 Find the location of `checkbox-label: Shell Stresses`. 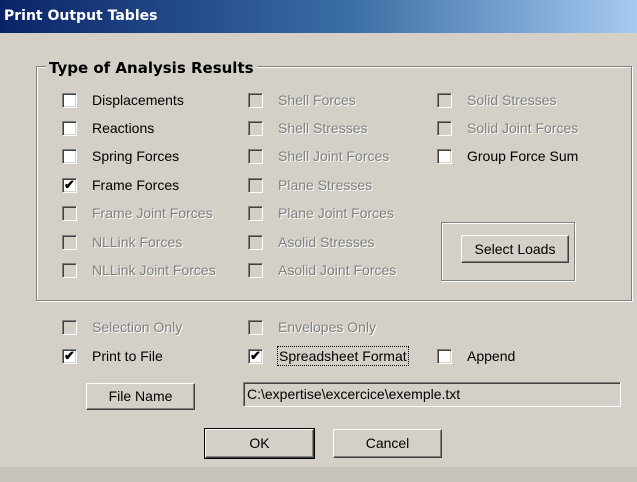

checkbox-label: Shell Stresses is located at coordinates (323, 128).